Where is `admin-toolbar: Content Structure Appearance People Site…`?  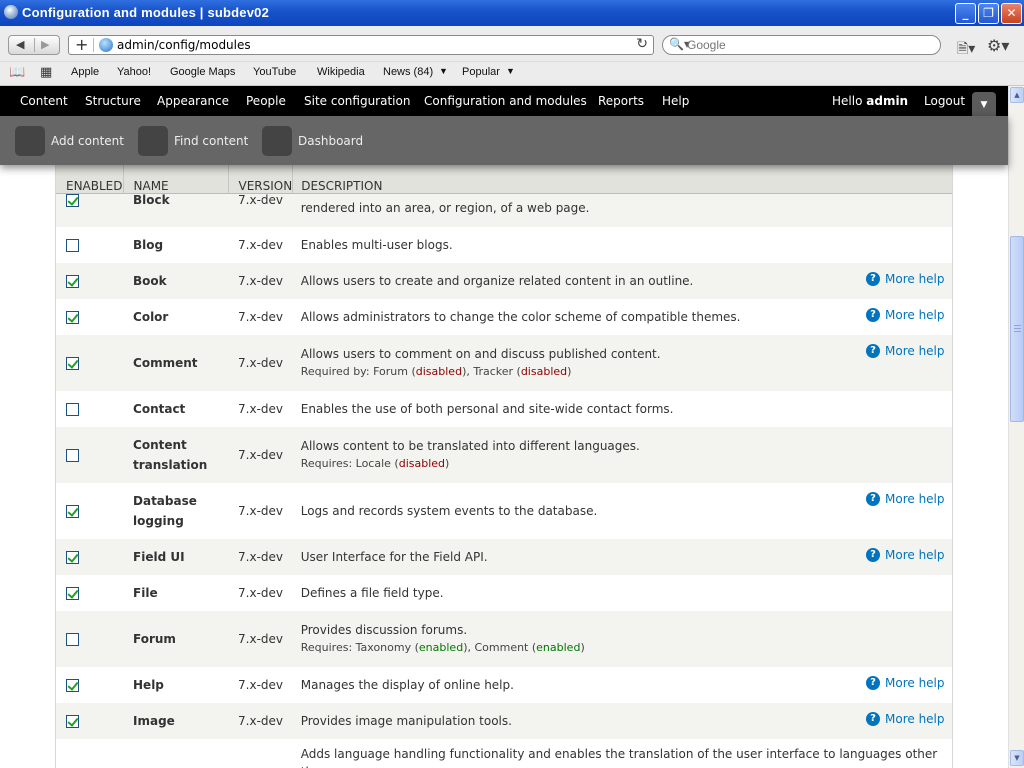
admin-toolbar: Content Structure Appearance People Site… is located at coordinates (504, 101).